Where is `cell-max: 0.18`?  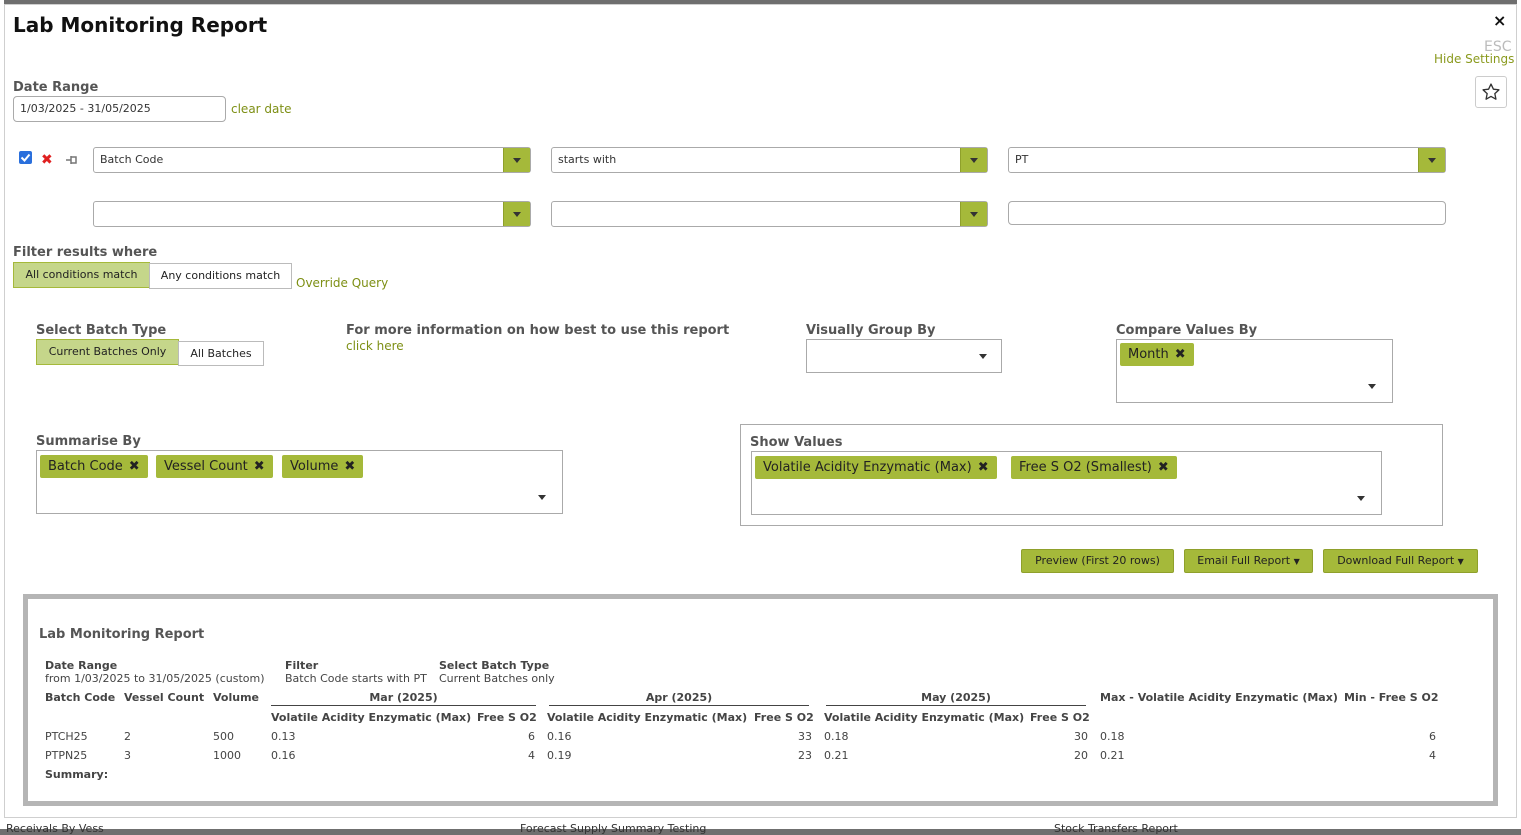 cell-max: 0.18 is located at coordinates (1112, 736).